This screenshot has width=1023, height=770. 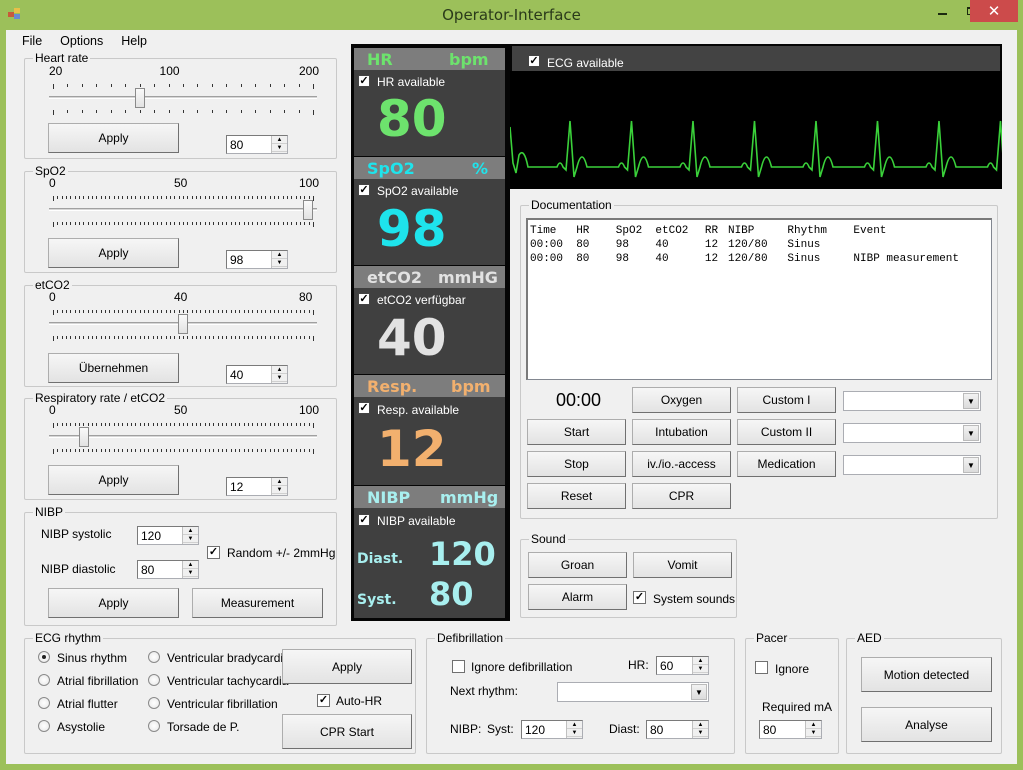 I want to click on motion-detected-button: Motion detected, so click(x=926, y=674).